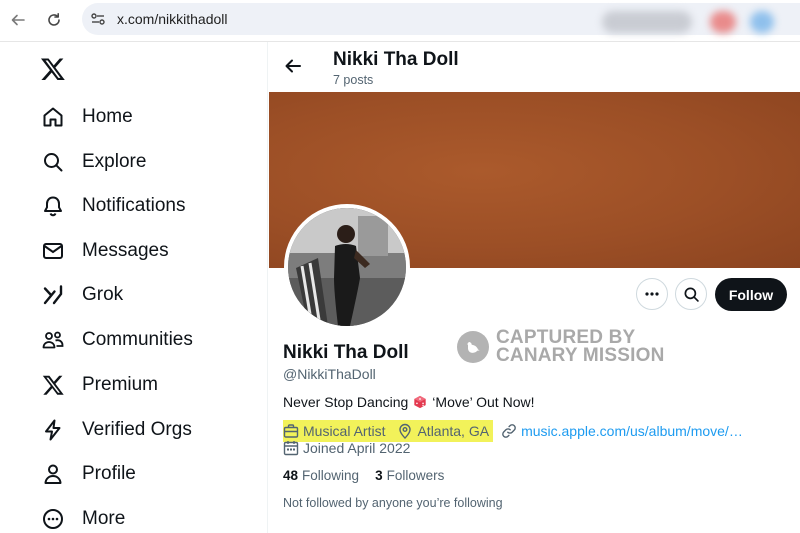  What do you see at coordinates (104, 518) in the screenshot?
I see `sidebar-item-label: More` at bounding box center [104, 518].